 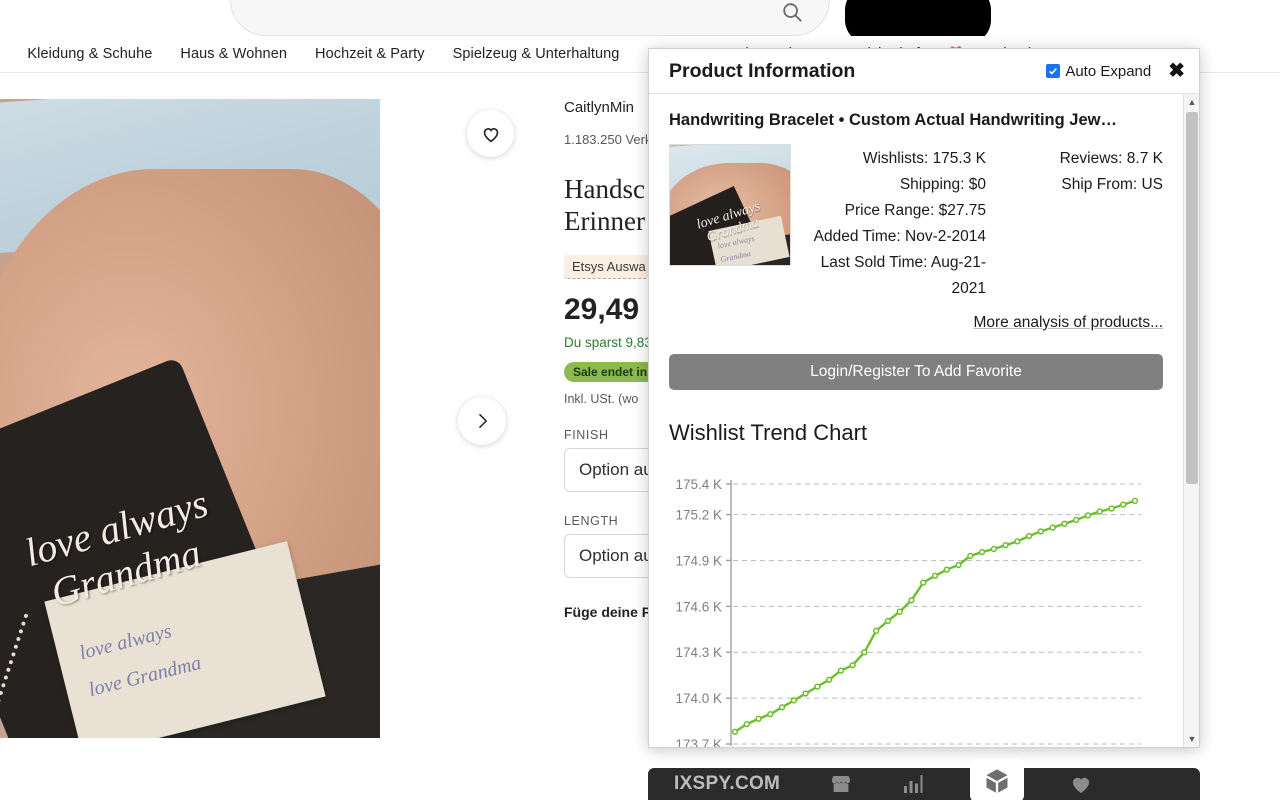 I want to click on site-header, so click(x=640, y=22).